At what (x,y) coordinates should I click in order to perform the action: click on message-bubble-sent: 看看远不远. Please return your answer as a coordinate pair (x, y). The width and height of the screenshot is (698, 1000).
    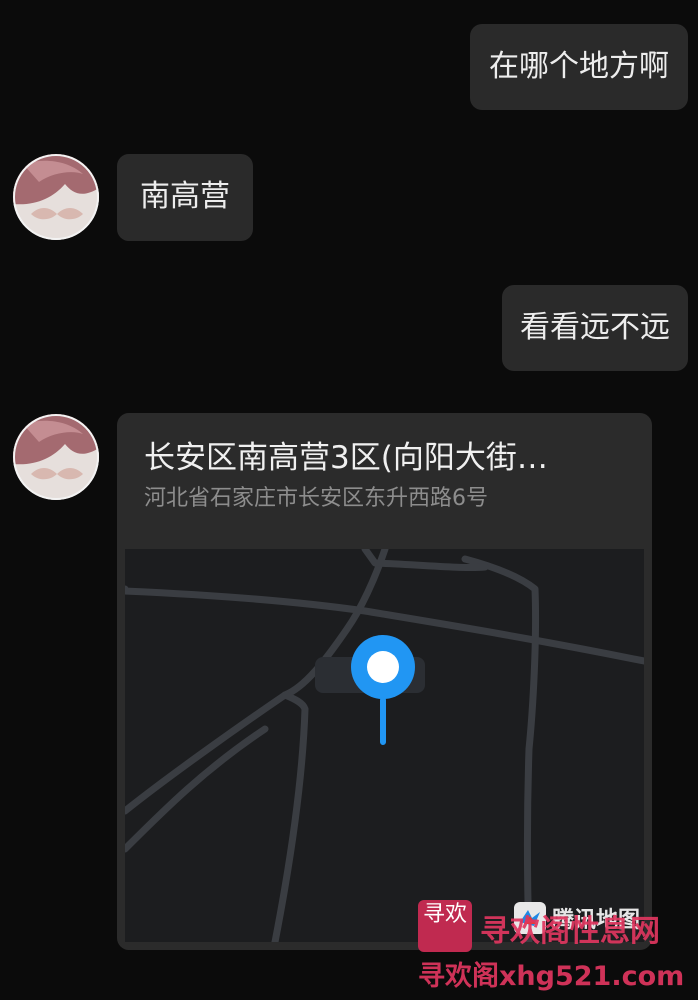
    Looking at the image, I should click on (595, 328).